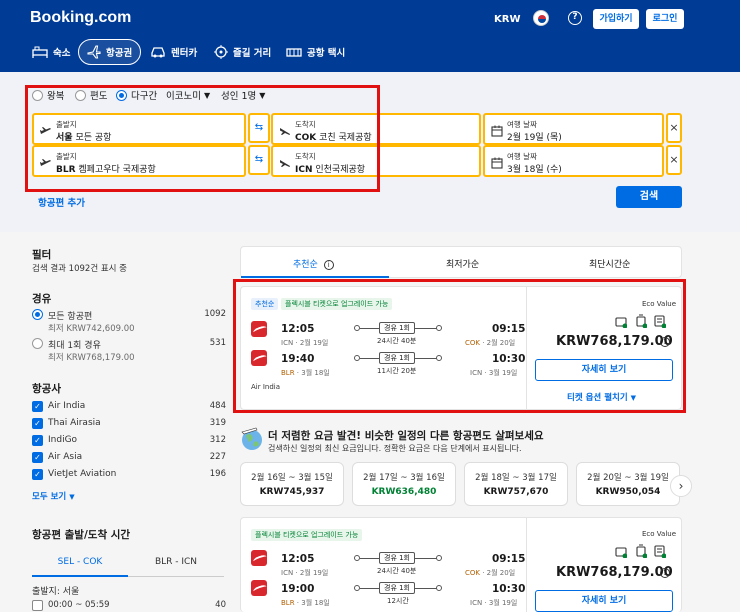 The width and height of the screenshot is (740, 612). Describe the element at coordinates (62, 53) in the screenshot. I see `nav-label: 숙소` at that location.